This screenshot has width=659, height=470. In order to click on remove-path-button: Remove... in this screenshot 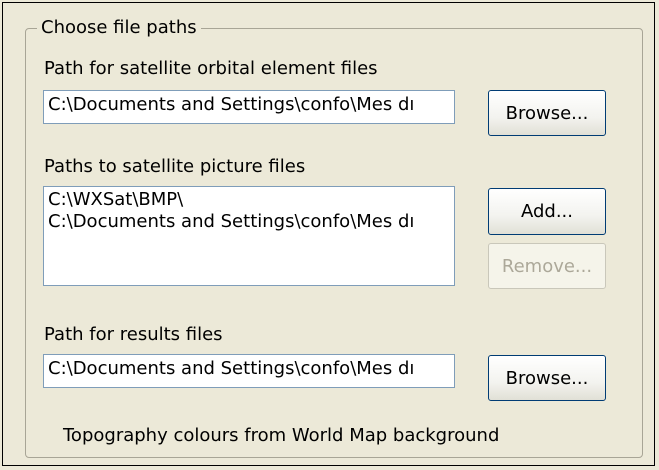, I will do `click(547, 266)`.